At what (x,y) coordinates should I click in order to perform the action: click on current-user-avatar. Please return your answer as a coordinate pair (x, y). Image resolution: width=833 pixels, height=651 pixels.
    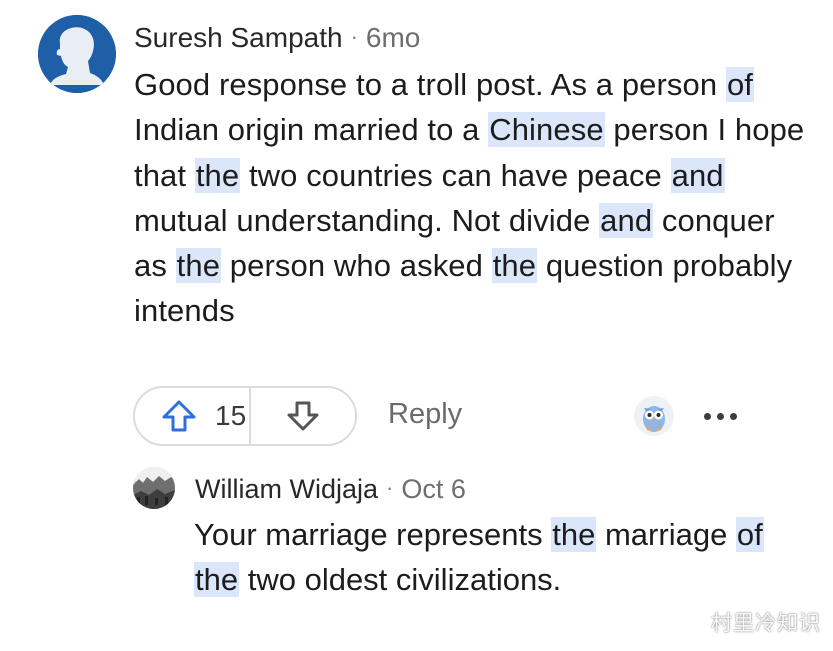
    Looking at the image, I should click on (654, 416).